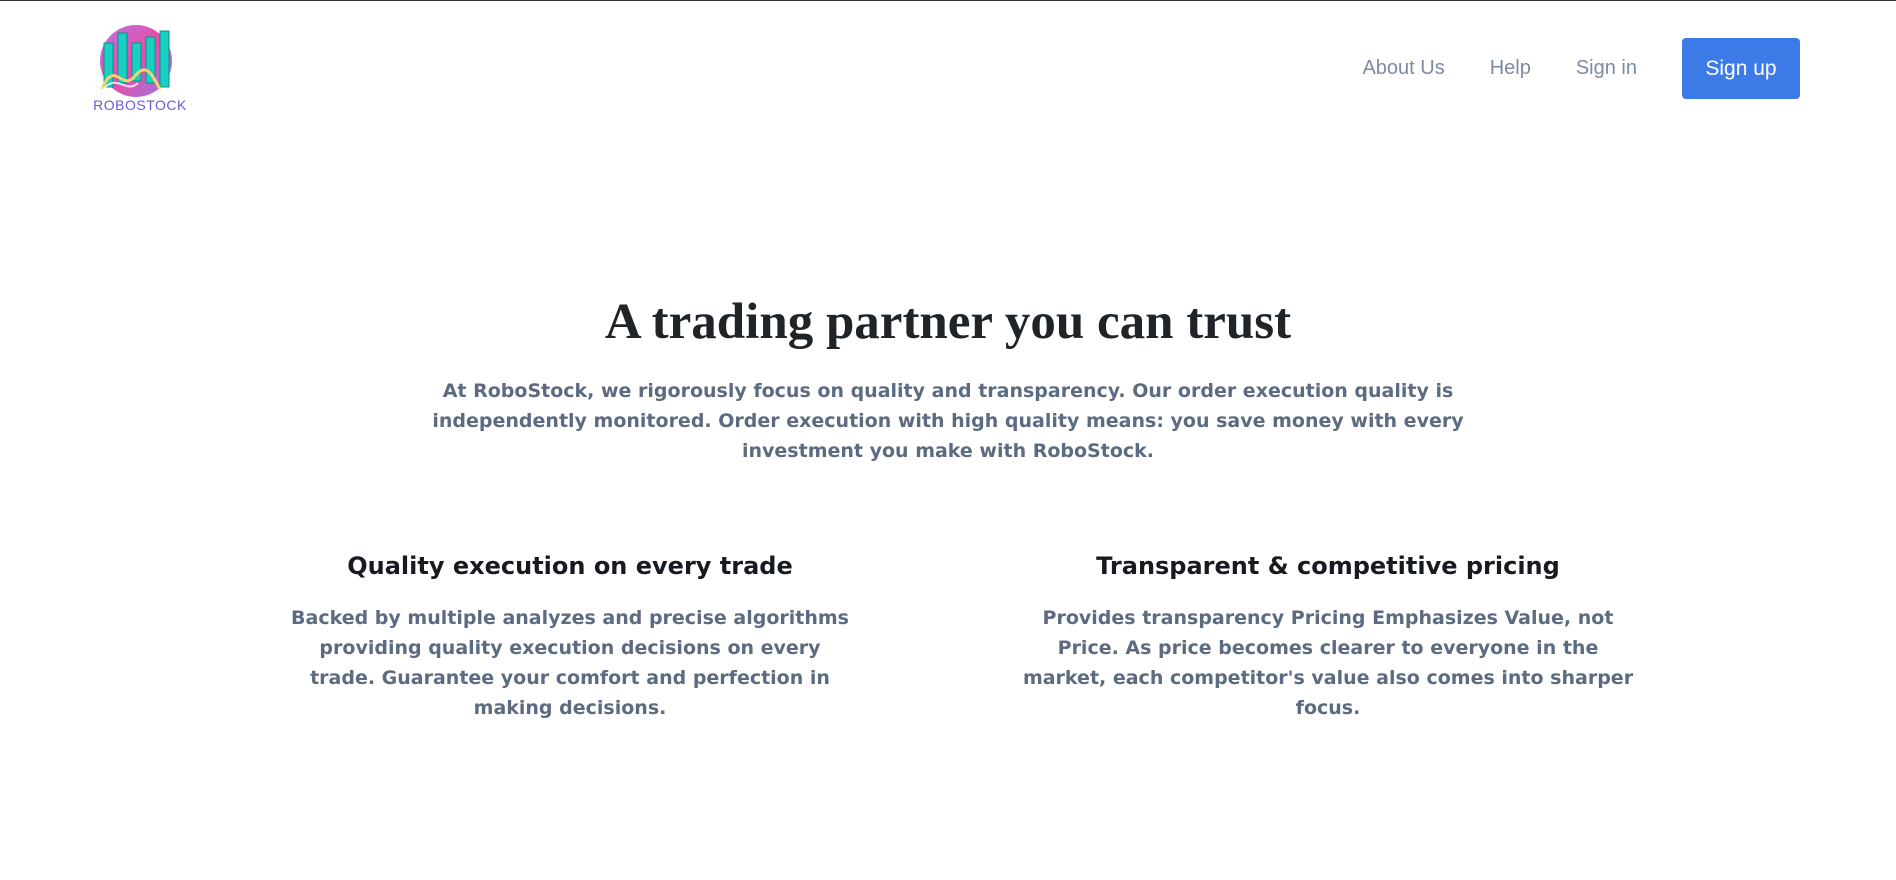 The height and width of the screenshot is (880, 1896). What do you see at coordinates (570, 566) in the screenshot?
I see `feature-title: Quality execution on every trade` at bounding box center [570, 566].